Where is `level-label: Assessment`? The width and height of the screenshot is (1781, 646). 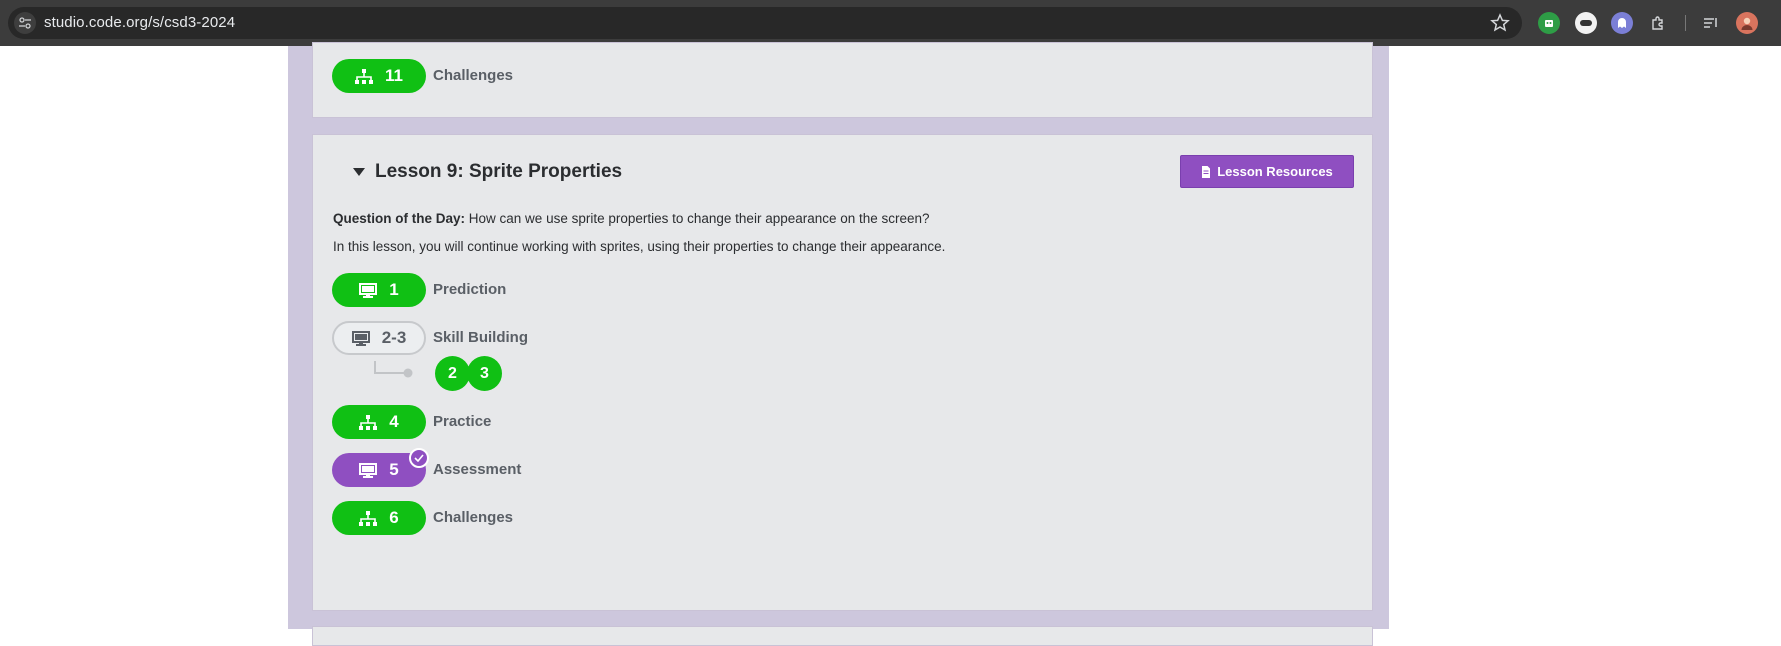
level-label: Assessment is located at coordinates (477, 469).